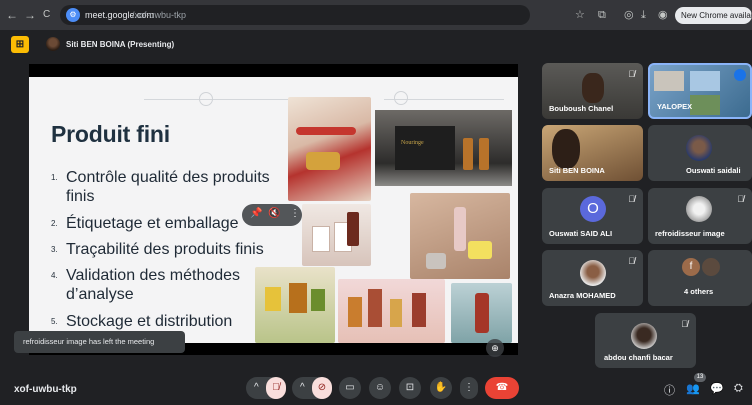 This screenshot has height=405, width=752. What do you see at coordinates (46, 15) in the screenshot?
I see `reload-icon: C` at bounding box center [46, 15].